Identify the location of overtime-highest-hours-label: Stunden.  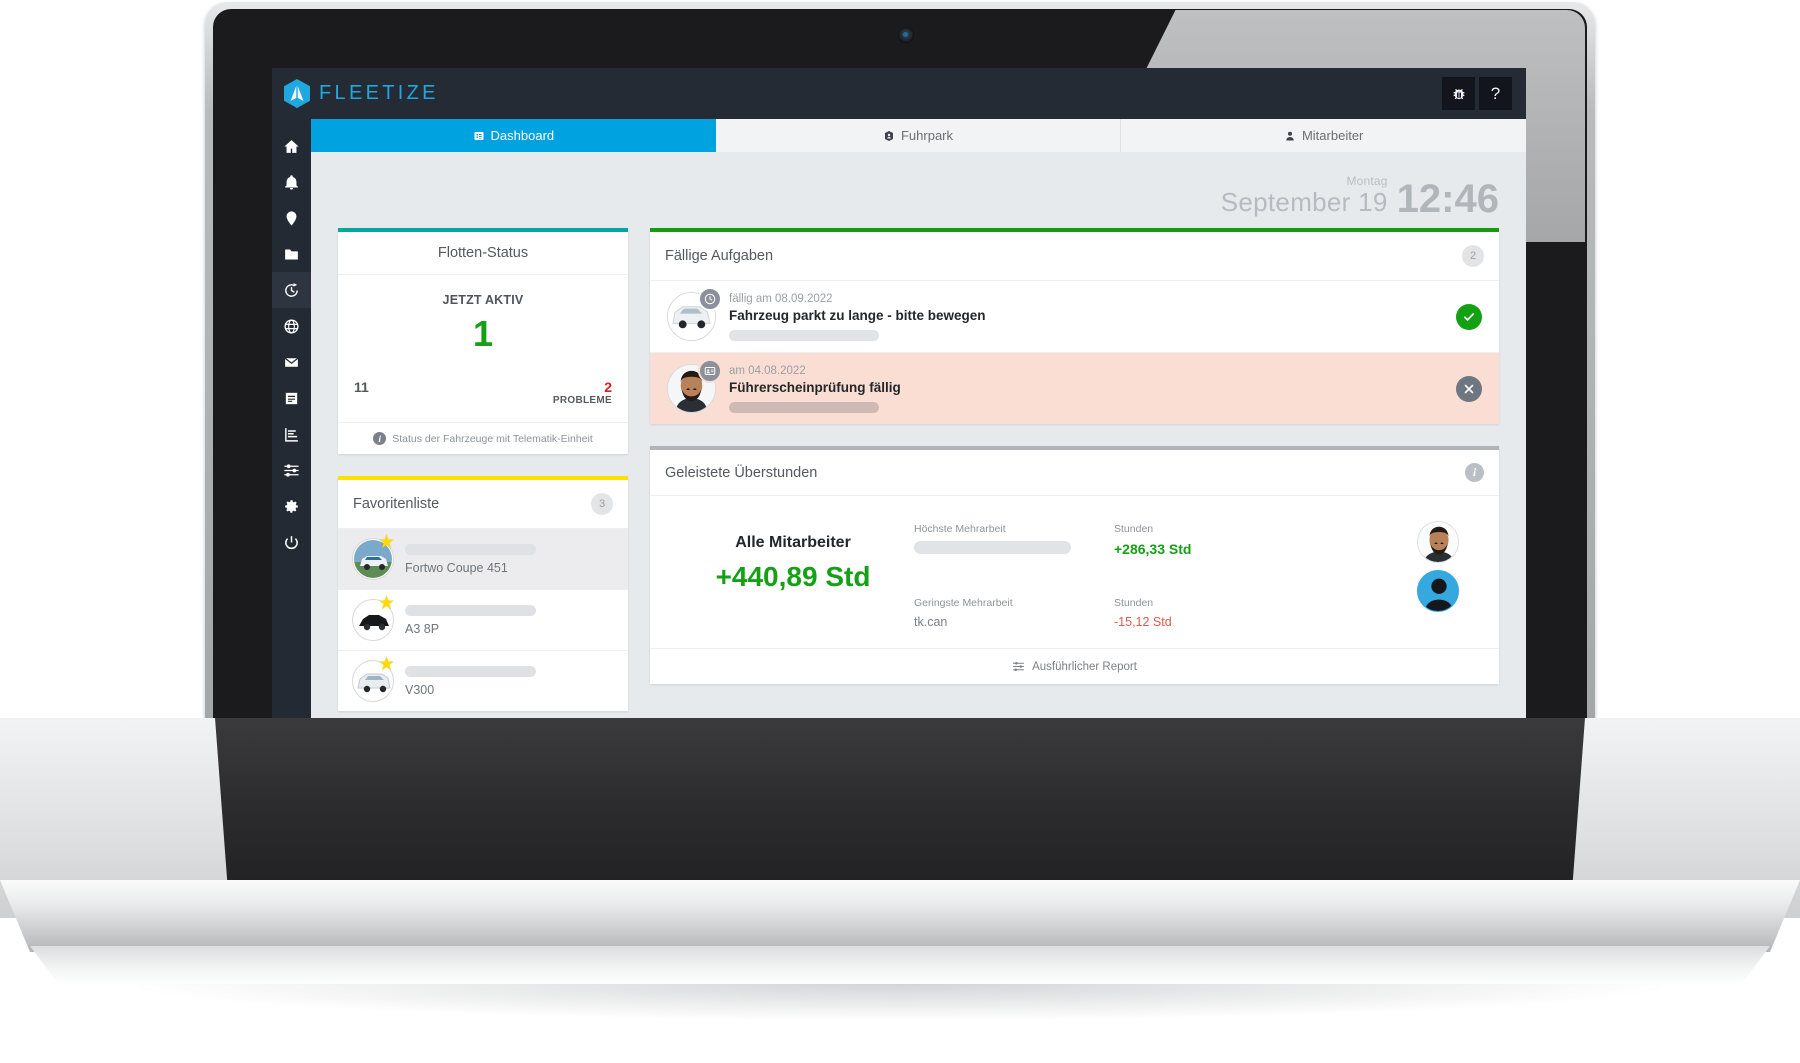
(1134, 529).